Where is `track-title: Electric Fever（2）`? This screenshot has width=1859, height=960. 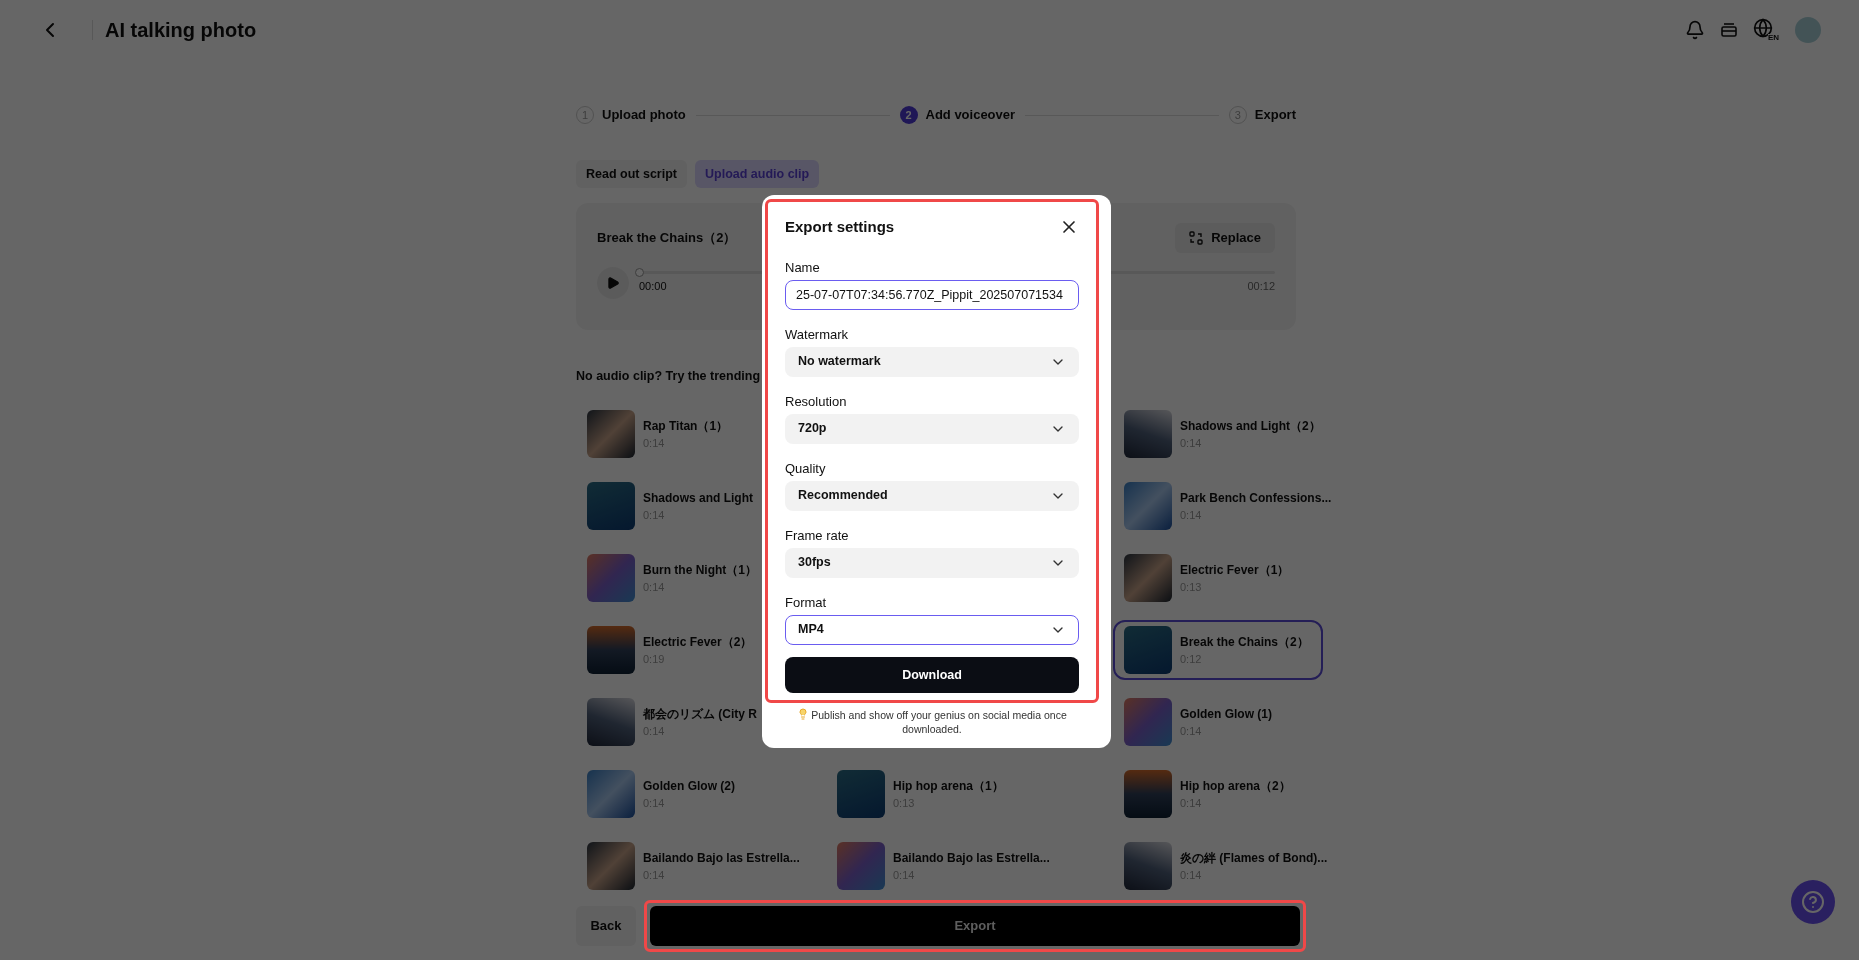 track-title: Electric Fever（2） is located at coordinates (698, 642).